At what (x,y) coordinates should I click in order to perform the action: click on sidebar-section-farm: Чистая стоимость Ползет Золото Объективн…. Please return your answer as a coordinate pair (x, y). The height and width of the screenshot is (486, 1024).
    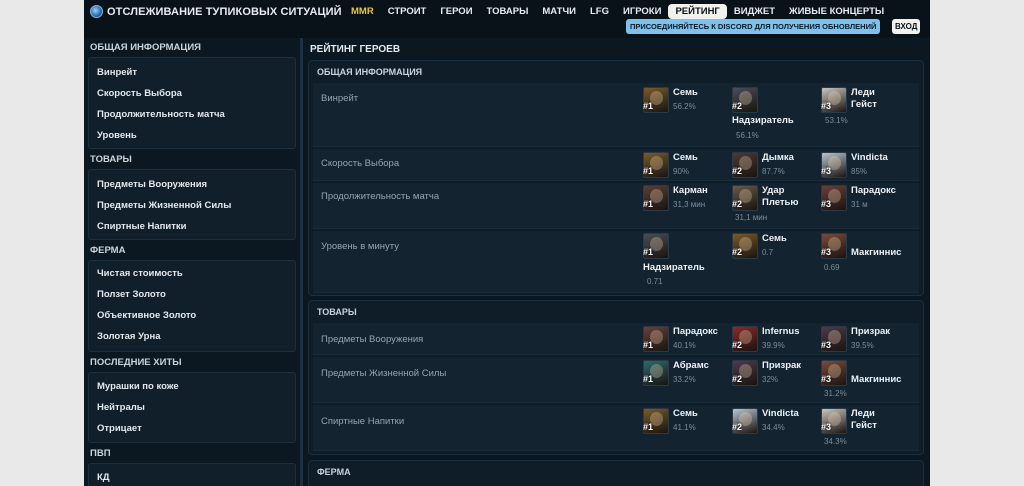
    Looking at the image, I should click on (192, 306).